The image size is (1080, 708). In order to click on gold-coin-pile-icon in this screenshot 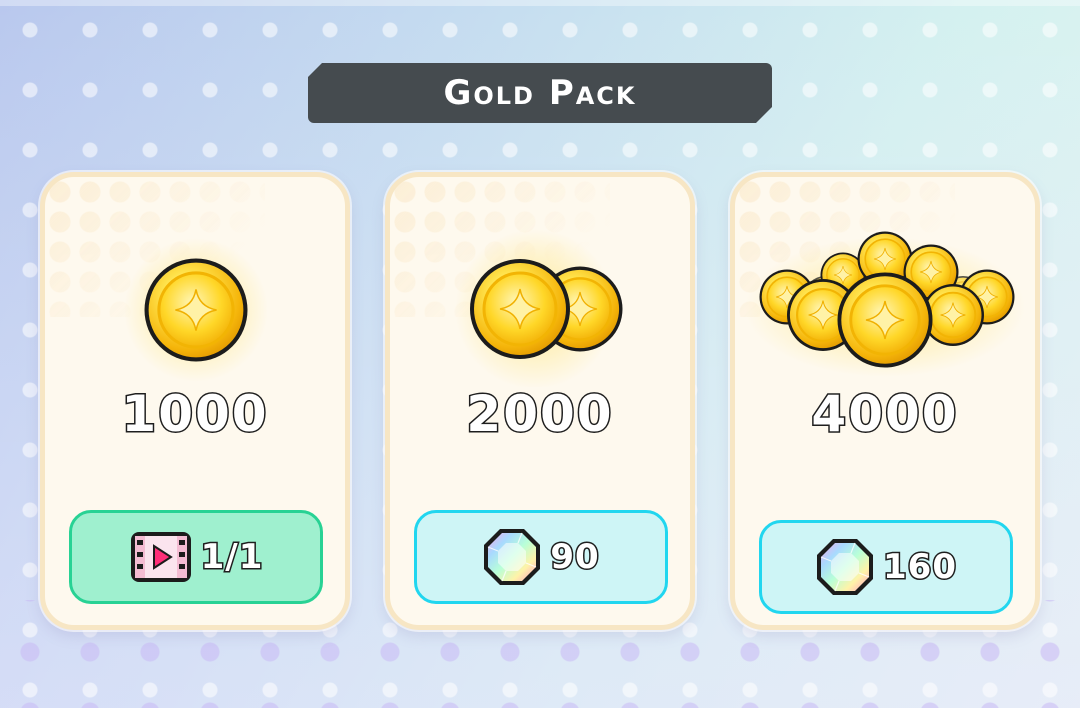, I will do `click(885, 302)`.